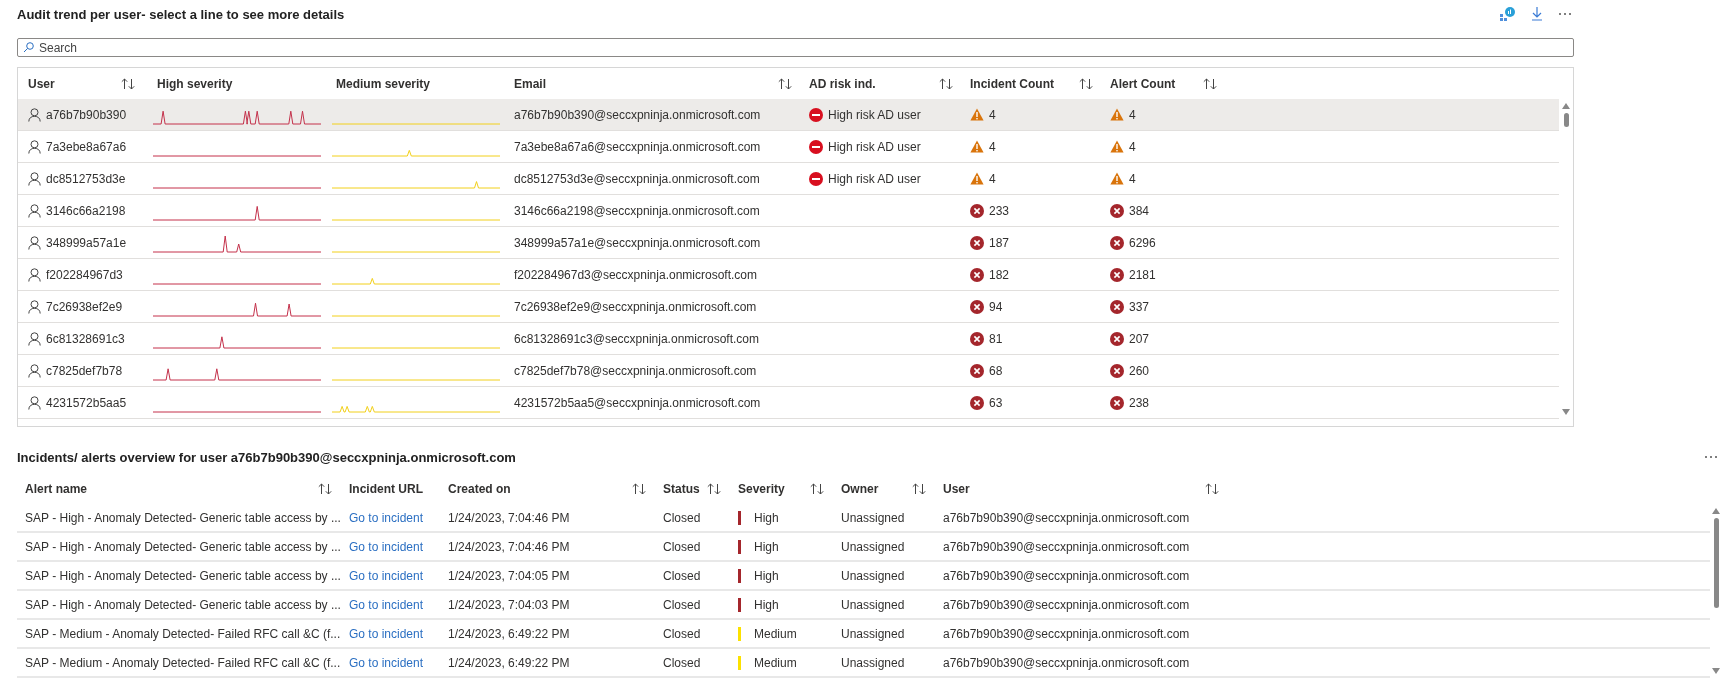 The height and width of the screenshot is (690, 1728). Describe the element at coordinates (383, 83) in the screenshot. I see `column-header: Medium severity` at that location.